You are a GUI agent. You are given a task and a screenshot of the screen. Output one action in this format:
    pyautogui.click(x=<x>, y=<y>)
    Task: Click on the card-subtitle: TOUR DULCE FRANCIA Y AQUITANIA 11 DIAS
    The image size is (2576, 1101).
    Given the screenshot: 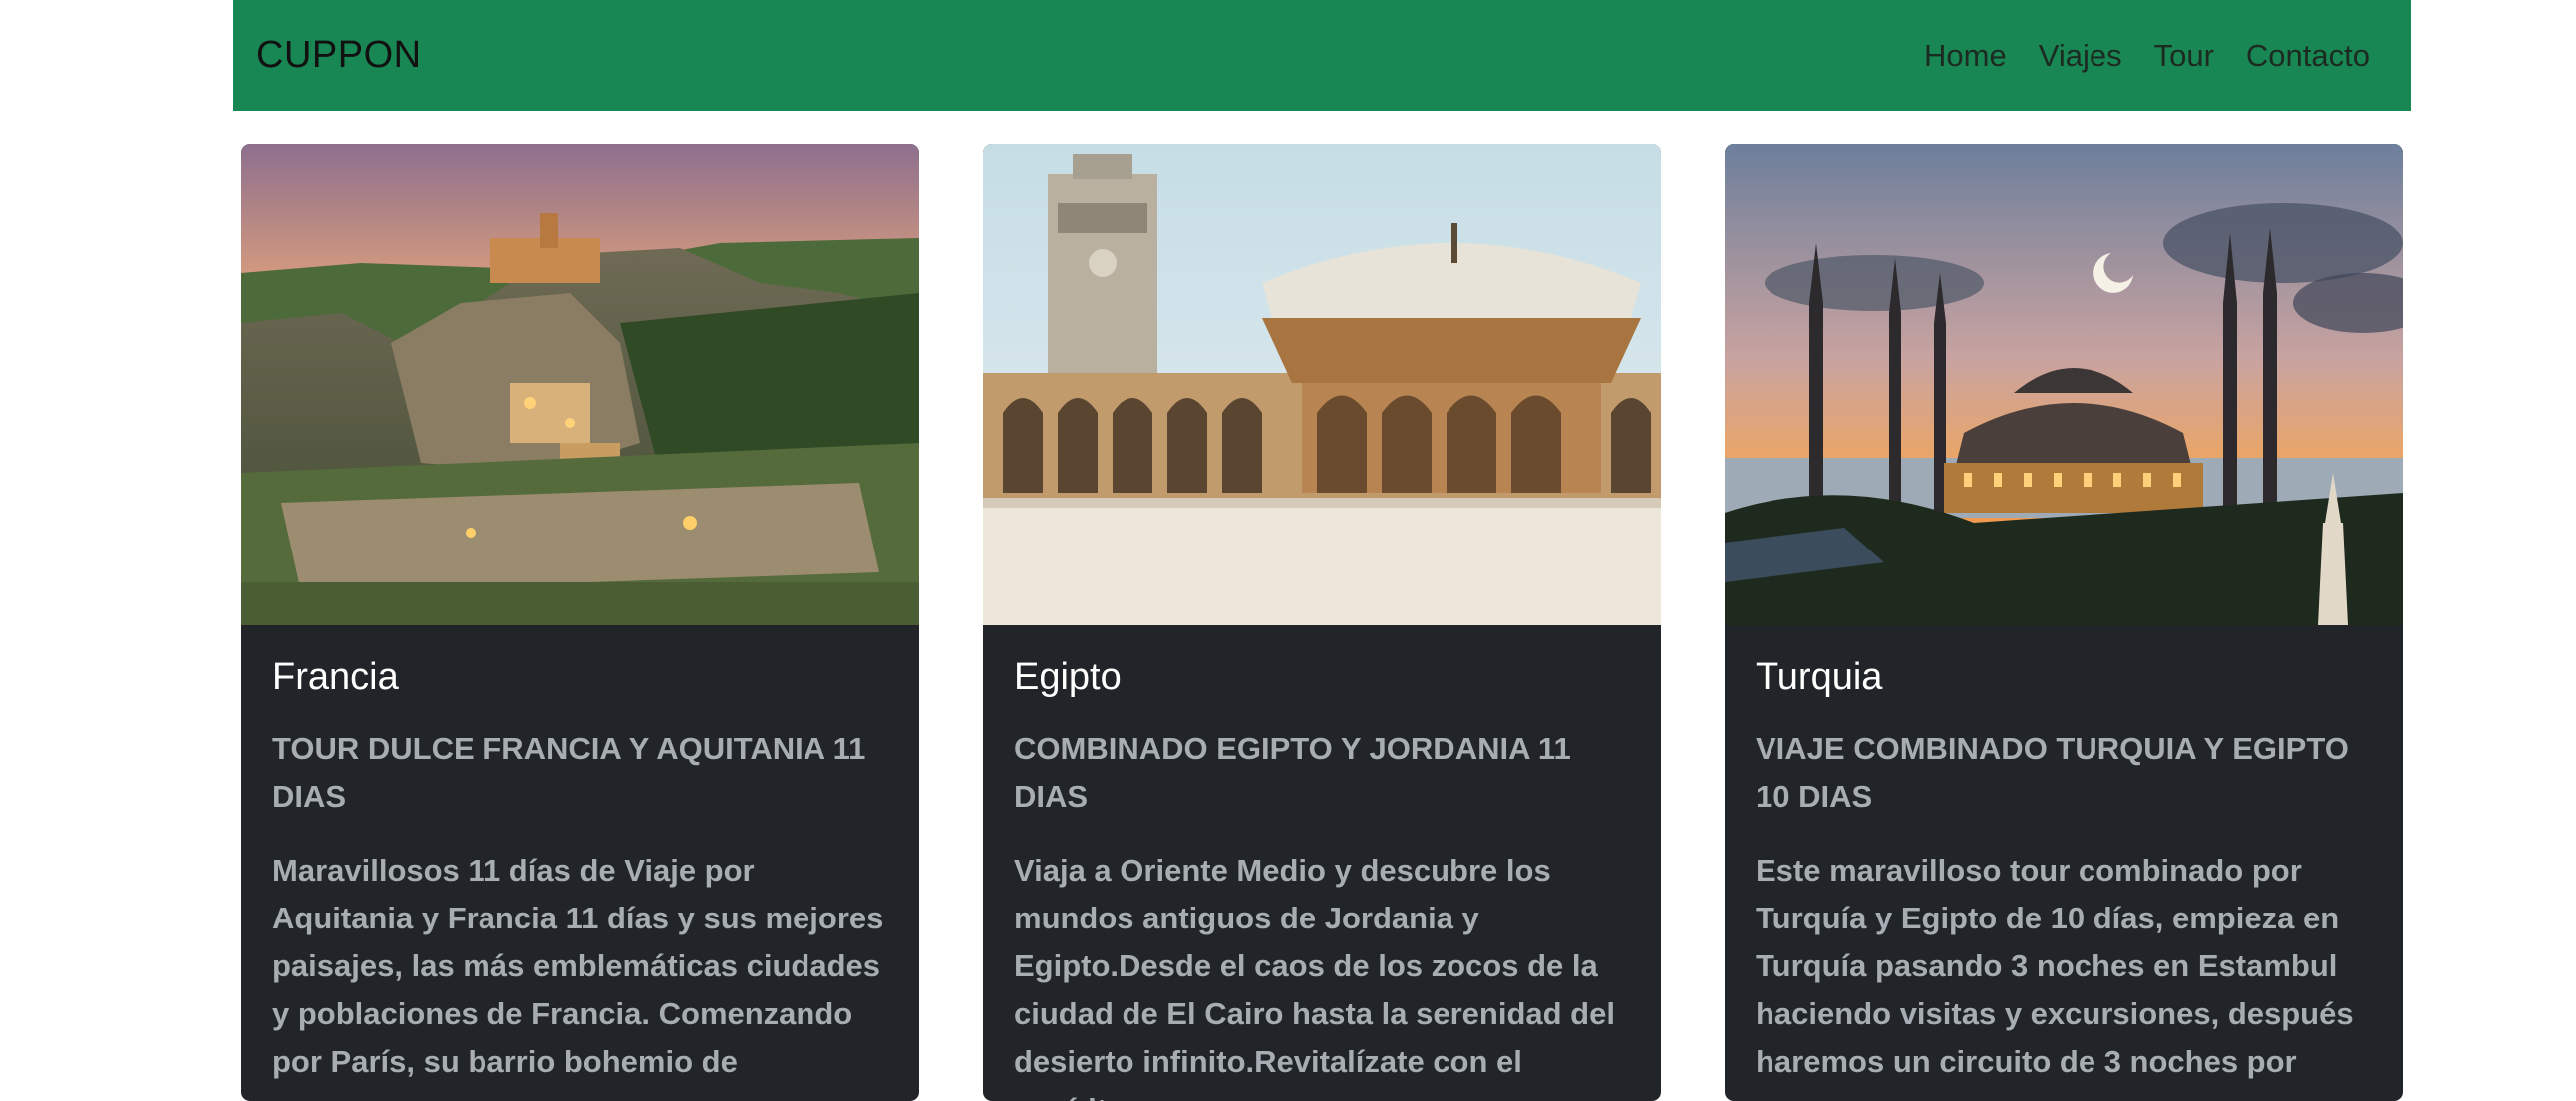 What is the action you would take?
    pyautogui.click(x=569, y=772)
    